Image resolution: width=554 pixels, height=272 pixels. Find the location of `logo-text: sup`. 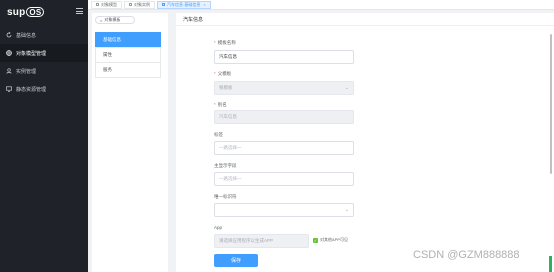

logo-text: sup is located at coordinates (16, 12).